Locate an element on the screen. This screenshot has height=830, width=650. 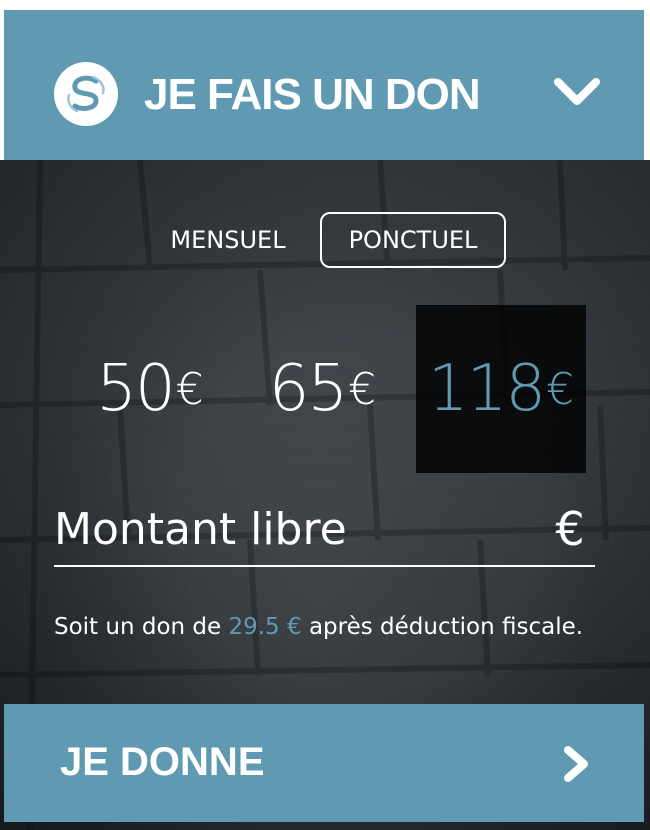
input-underline is located at coordinates (324, 566).